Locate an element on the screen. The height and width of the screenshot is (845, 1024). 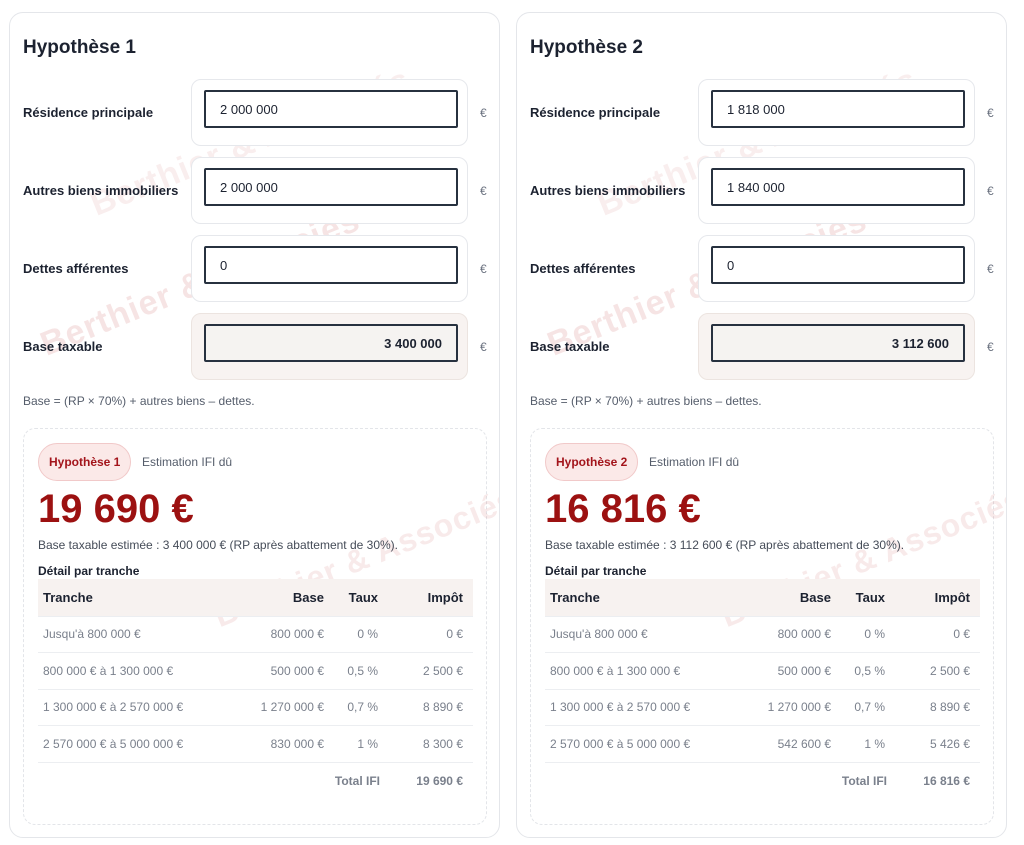
total-value: 19 690 € is located at coordinates (429, 780).